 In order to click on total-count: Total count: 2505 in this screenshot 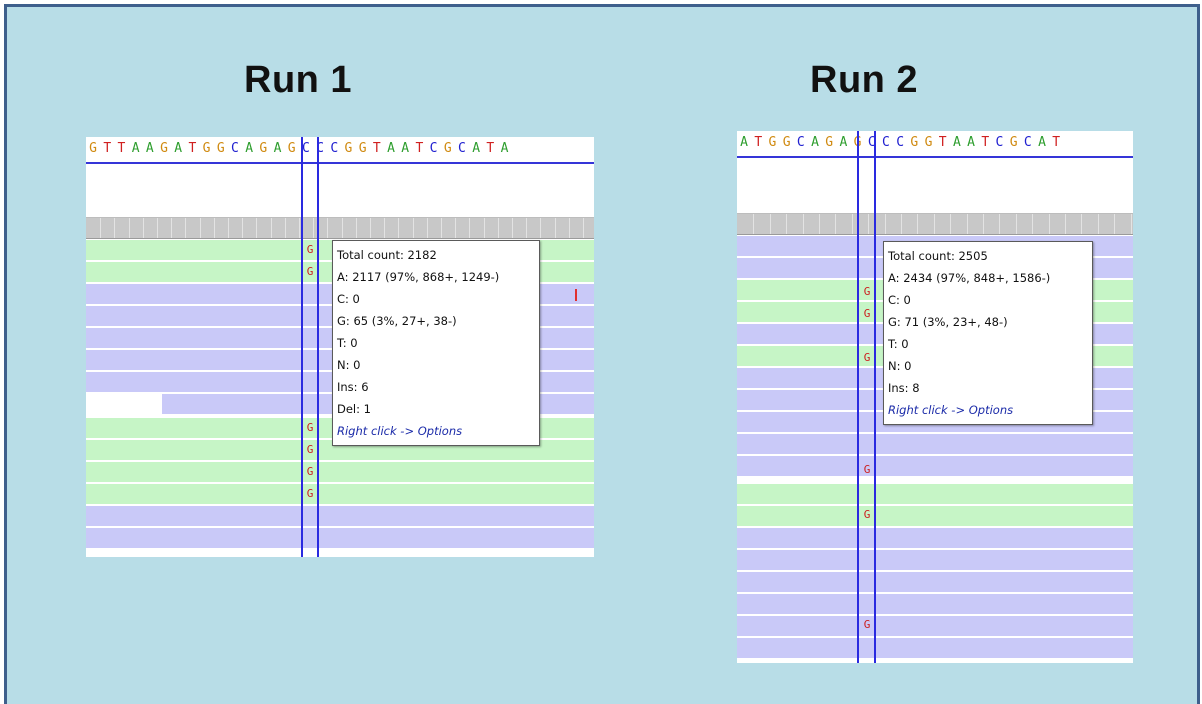, I will do `click(938, 256)`.